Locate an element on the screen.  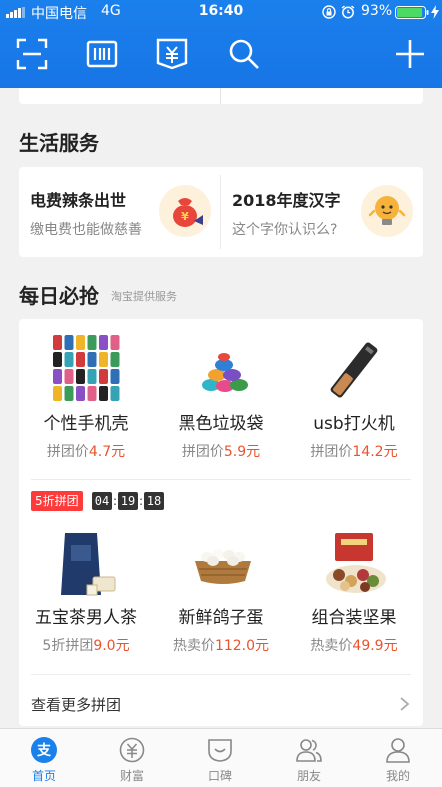
nuts-gift-box-image is located at coordinates (356, 563).